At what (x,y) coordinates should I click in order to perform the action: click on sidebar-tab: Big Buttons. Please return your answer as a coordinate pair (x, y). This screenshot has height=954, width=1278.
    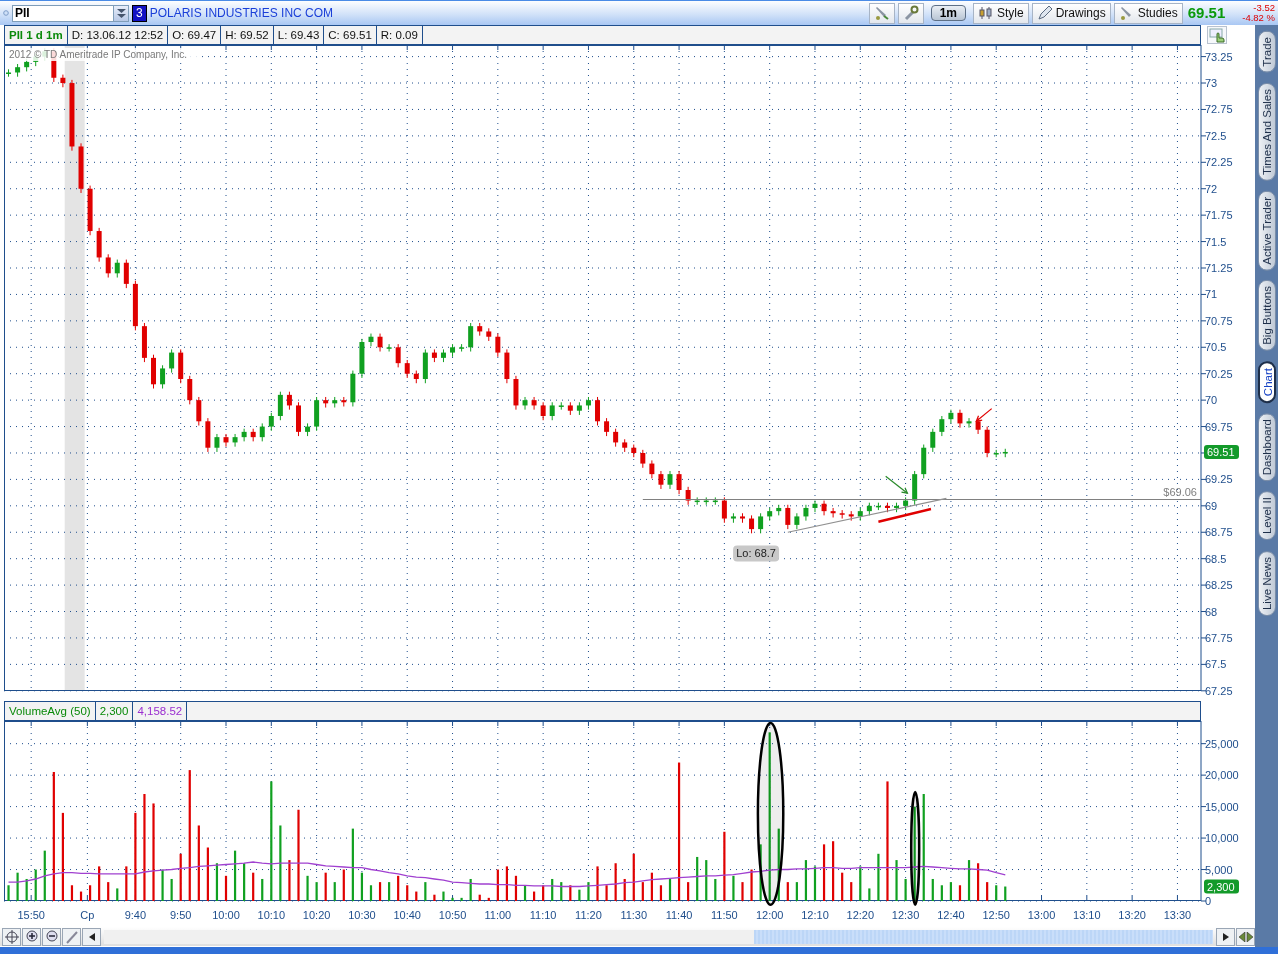
    Looking at the image, I should click on (1266, 316).